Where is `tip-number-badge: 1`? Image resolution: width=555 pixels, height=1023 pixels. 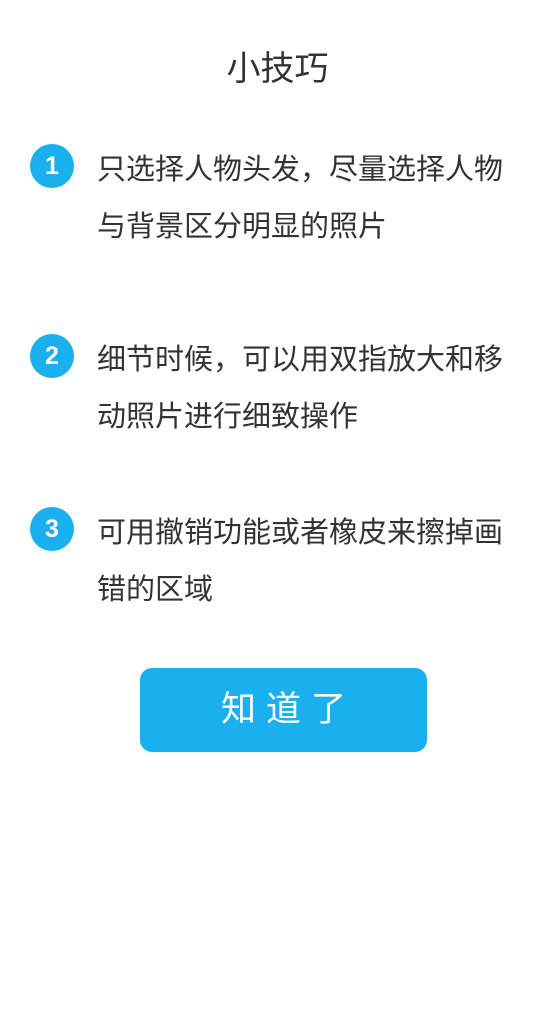 tip-number-badge: 1 is located at coordinates (52, 166).